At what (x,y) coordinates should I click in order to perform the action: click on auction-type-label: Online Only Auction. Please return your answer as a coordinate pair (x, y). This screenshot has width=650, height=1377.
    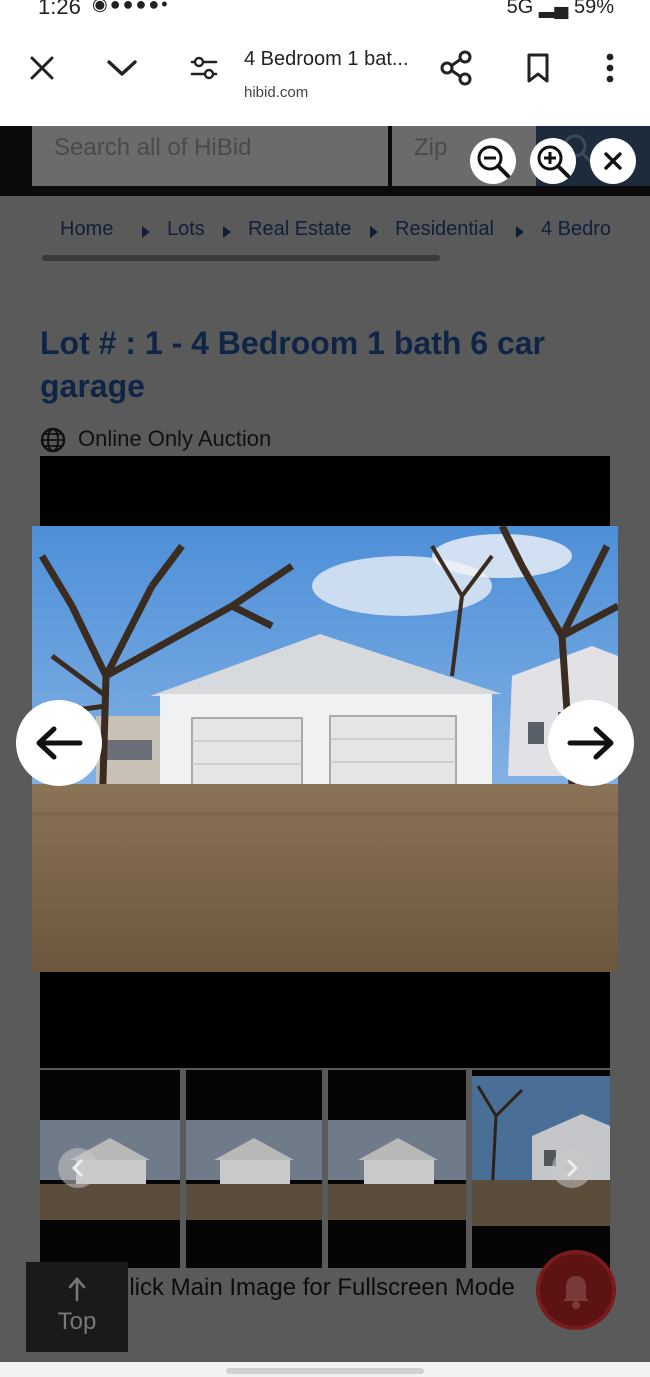
    Looking at the image, I should click on (175, 438).